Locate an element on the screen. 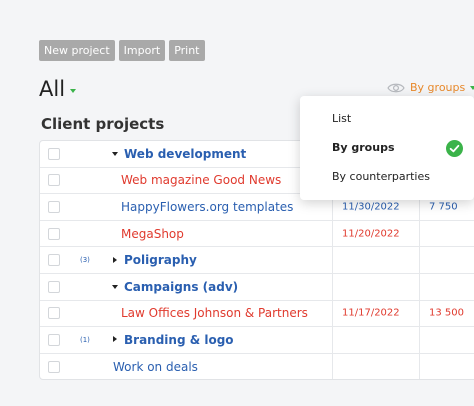 Image resolution: width=474 pixels, height=406 pixels. project-name: Web magazine Good News is located at coordinates (201, 180).